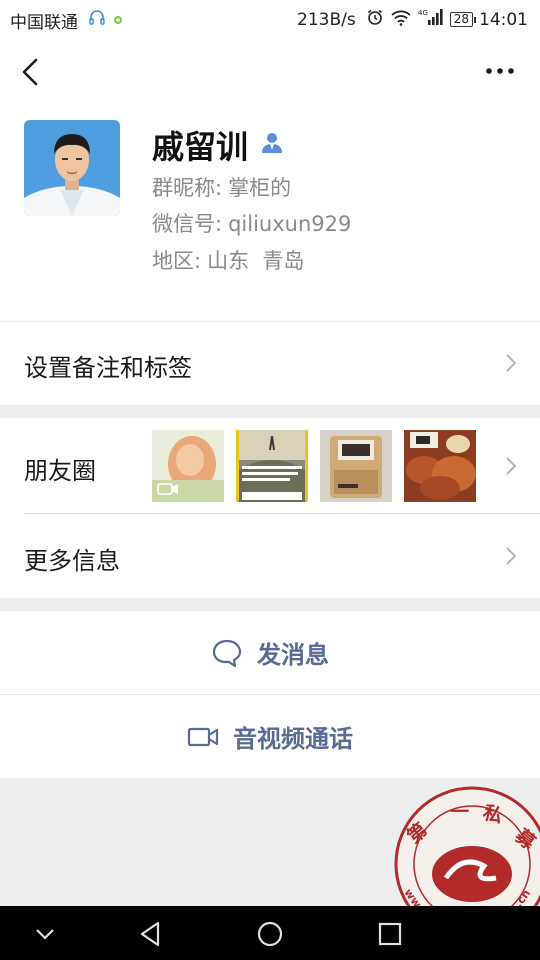 Image resolution: width=540 pixels, height=960 pixels. Describe the element at coordinates (503, 19) in the screenshot. I see `clock: 14:01` at that location.